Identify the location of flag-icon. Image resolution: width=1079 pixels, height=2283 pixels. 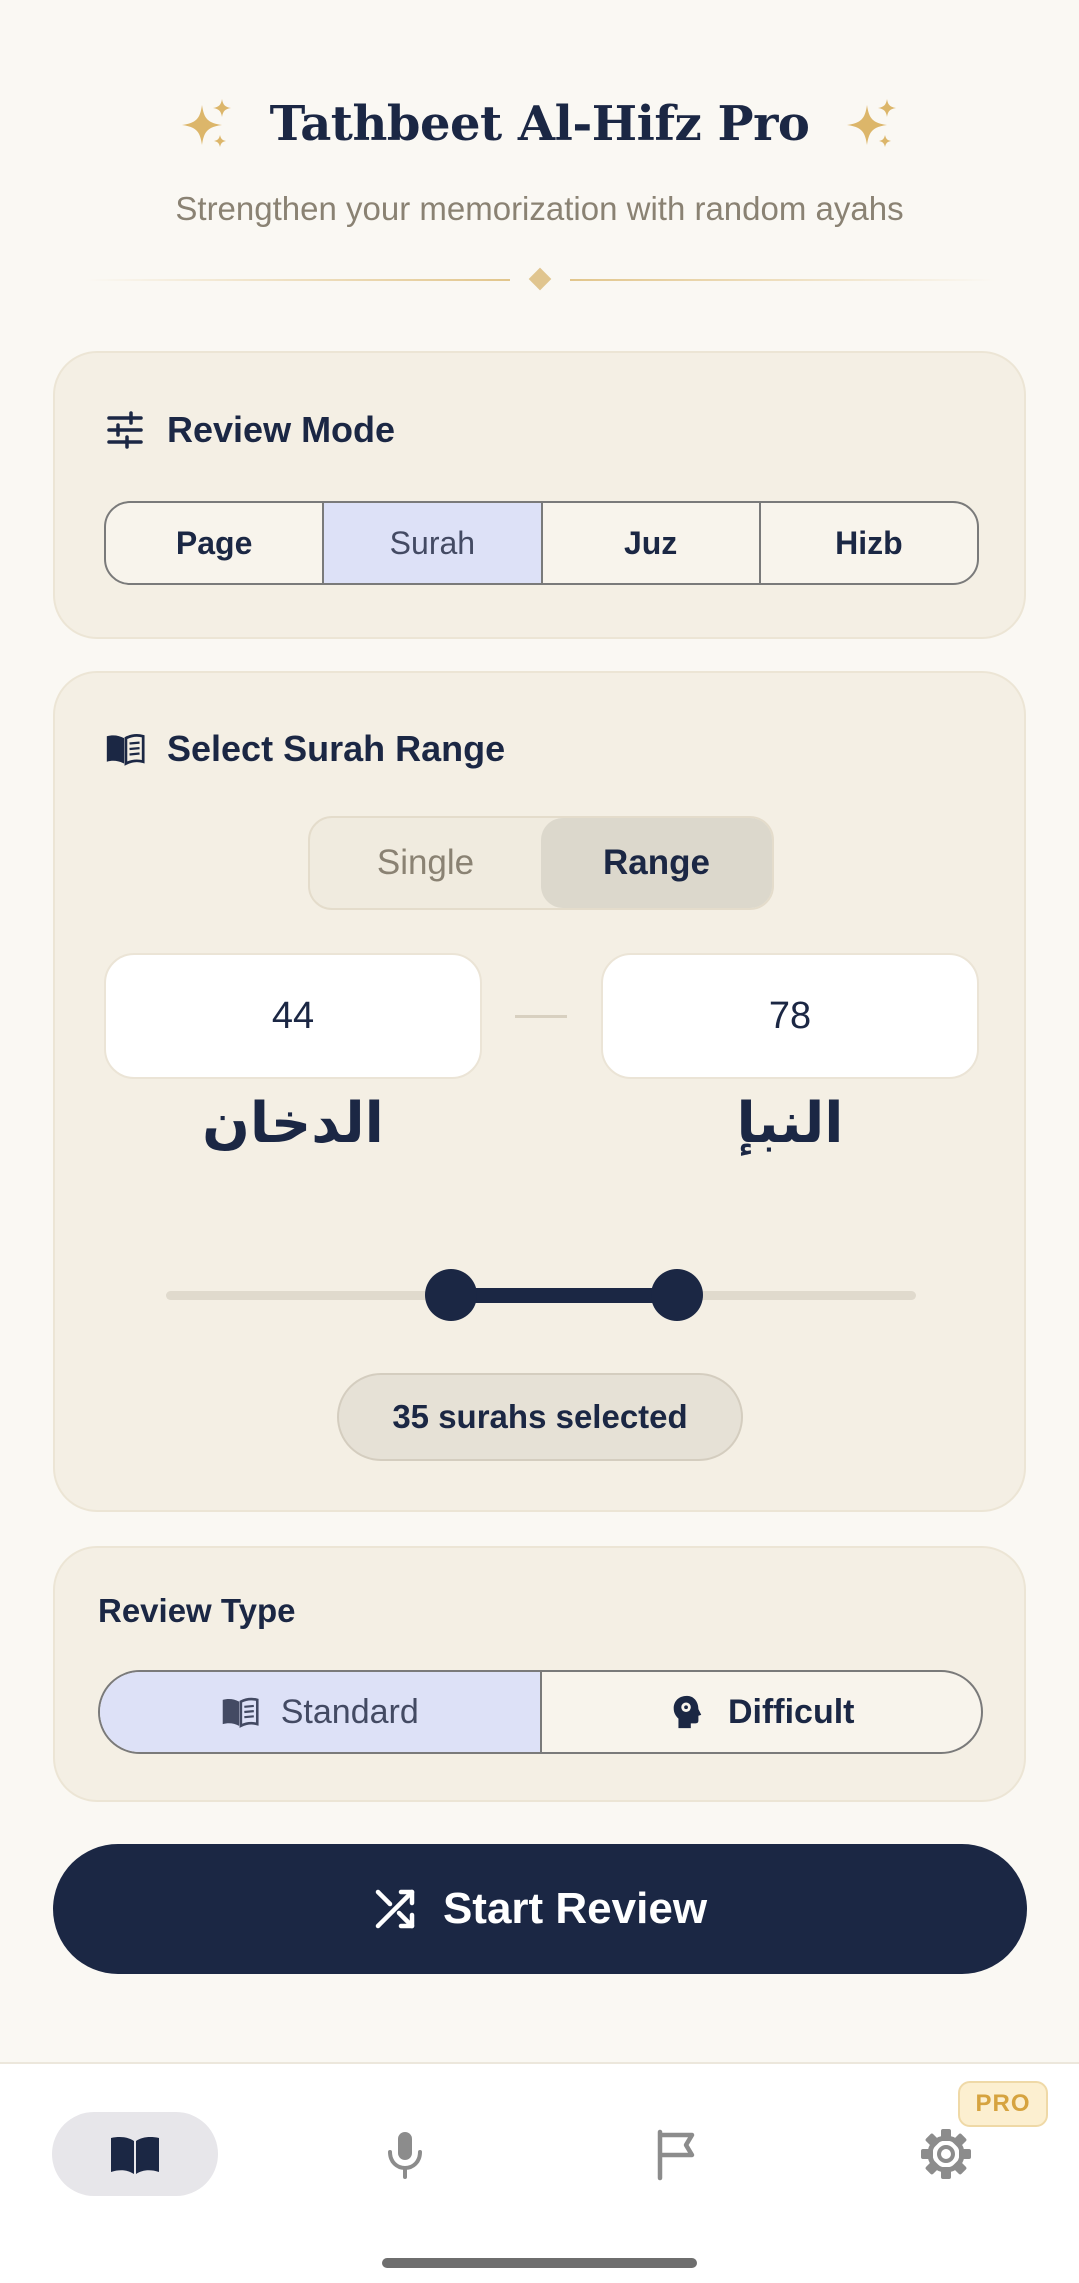
(676, 2155).